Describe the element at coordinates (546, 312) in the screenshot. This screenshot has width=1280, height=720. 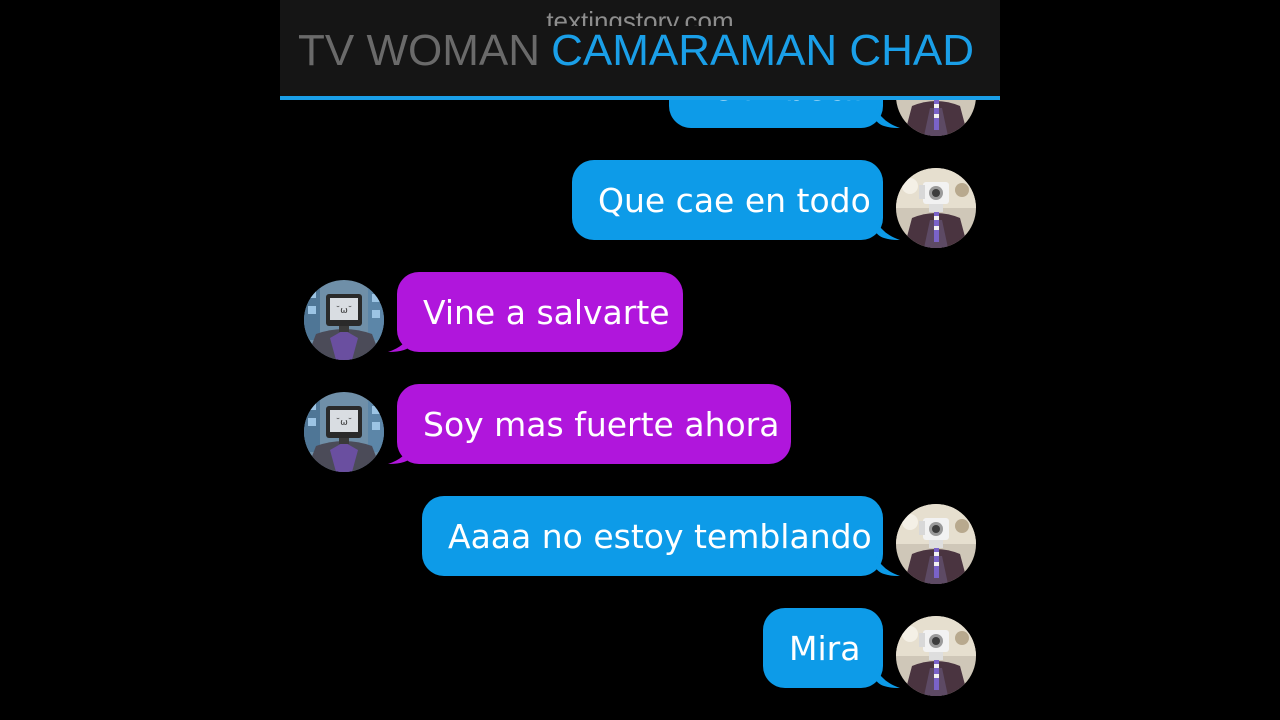
I see `message-text: Vine a salvarte` at that location.